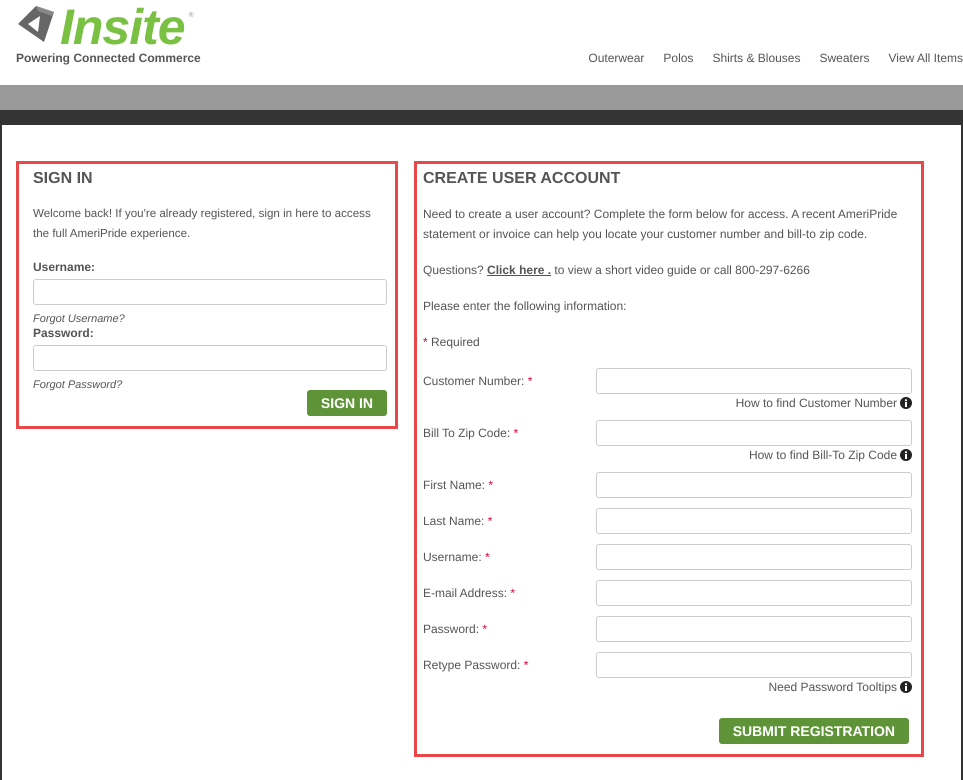 Image resolution: width=963 pixels, height=780 pixels. I want to click on section-title: CREATE USER ACCOUNT, so click(522, 179).